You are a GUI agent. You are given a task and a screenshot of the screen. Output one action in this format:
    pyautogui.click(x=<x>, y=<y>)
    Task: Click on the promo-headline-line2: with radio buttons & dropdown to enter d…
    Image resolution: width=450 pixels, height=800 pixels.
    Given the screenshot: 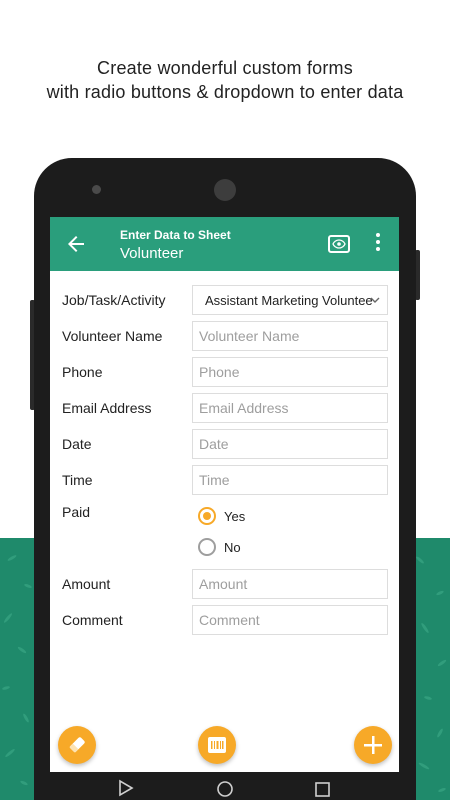 What is the action you would take?
    pyautogui.click(x=225, y=92)
    